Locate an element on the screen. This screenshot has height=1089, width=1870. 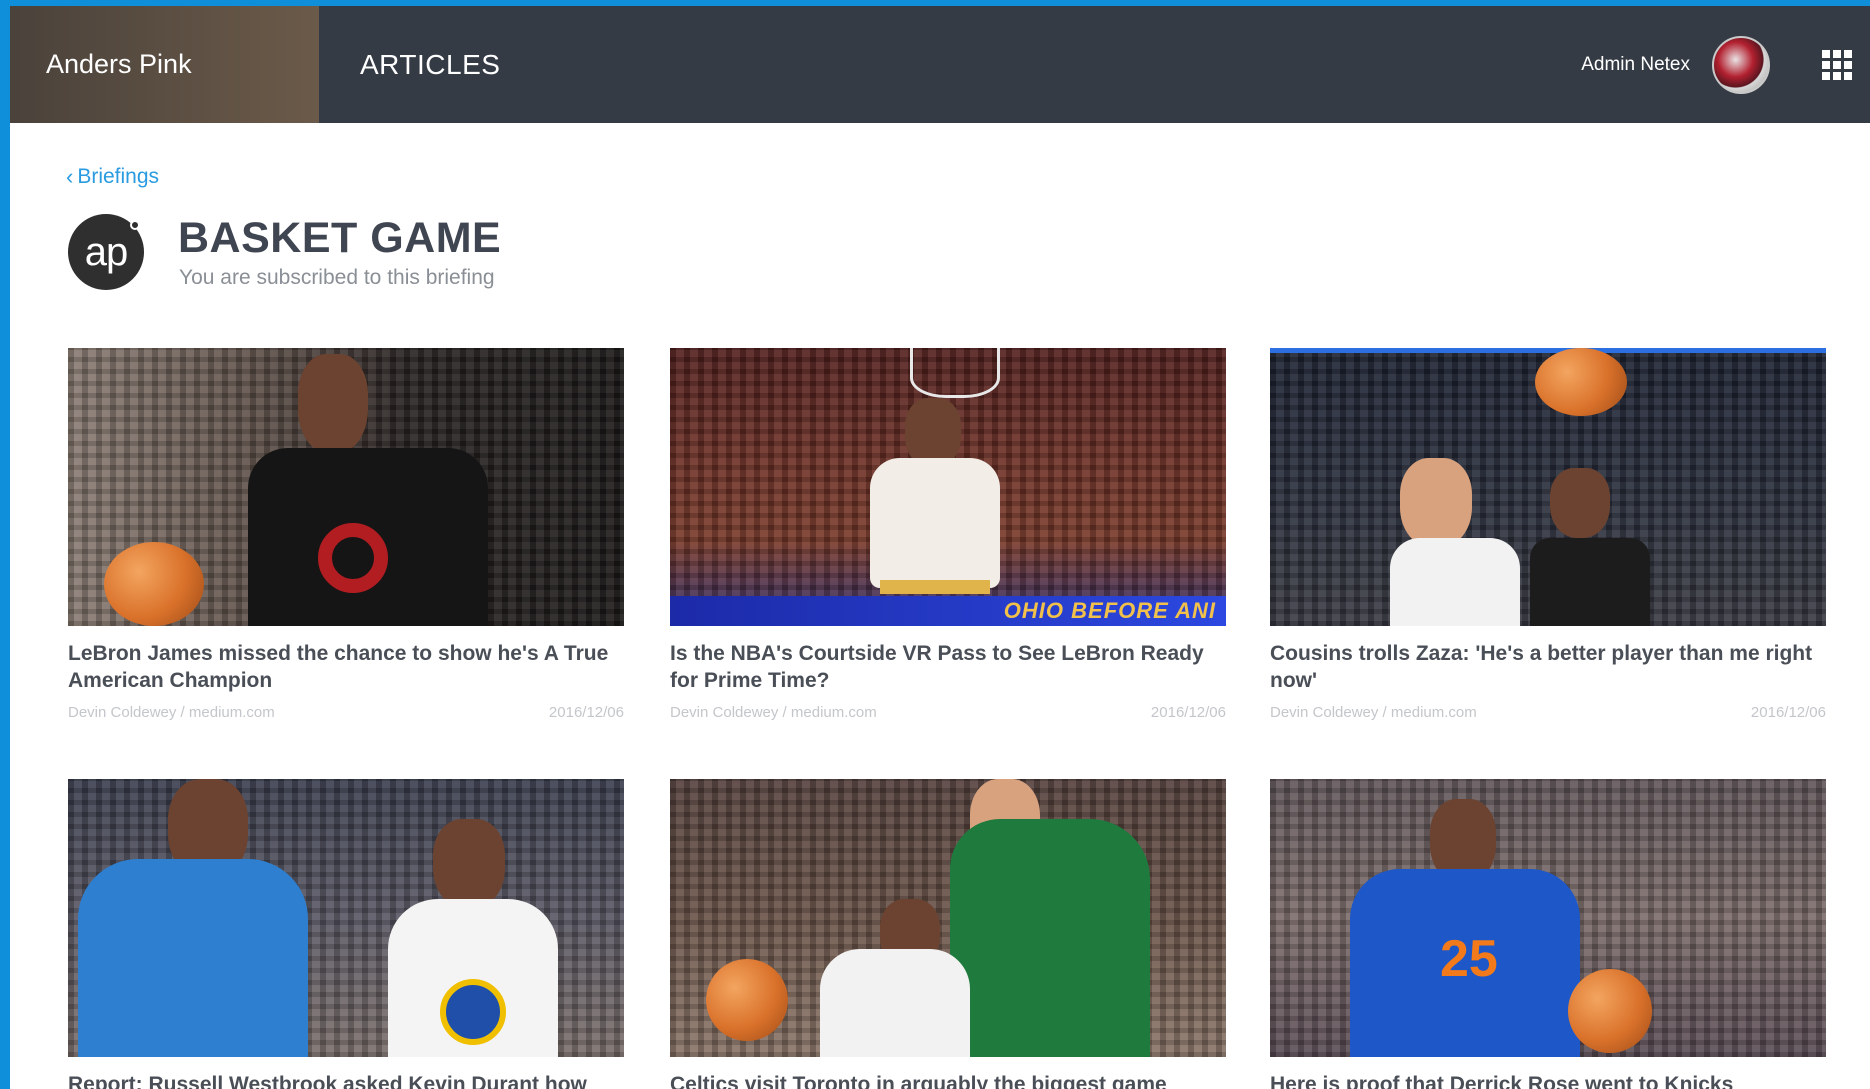
breadcrumb-briefings: ‹ Briefings is located at coordinates (112, 177).